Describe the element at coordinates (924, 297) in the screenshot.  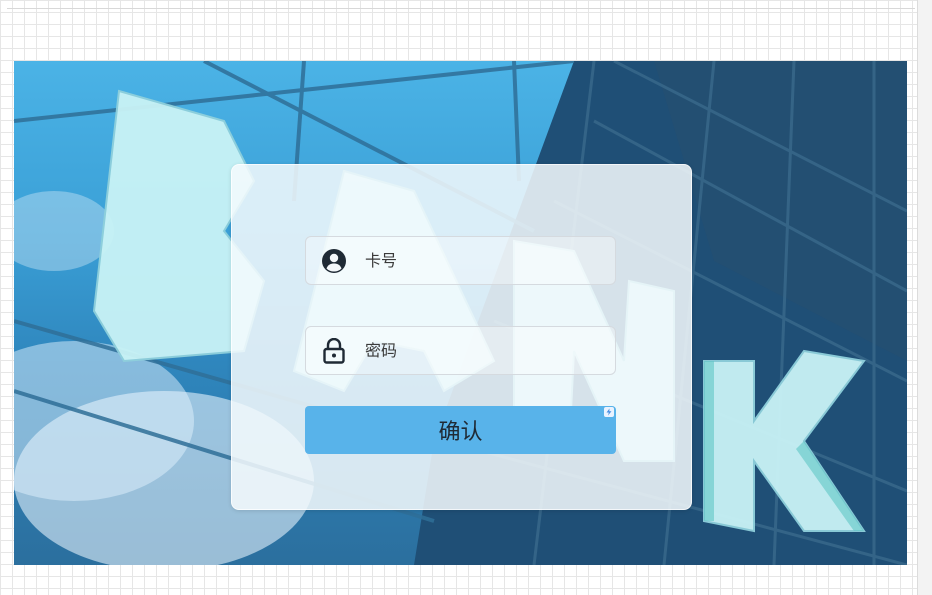
I see `vertical-scrollbar` at that location.